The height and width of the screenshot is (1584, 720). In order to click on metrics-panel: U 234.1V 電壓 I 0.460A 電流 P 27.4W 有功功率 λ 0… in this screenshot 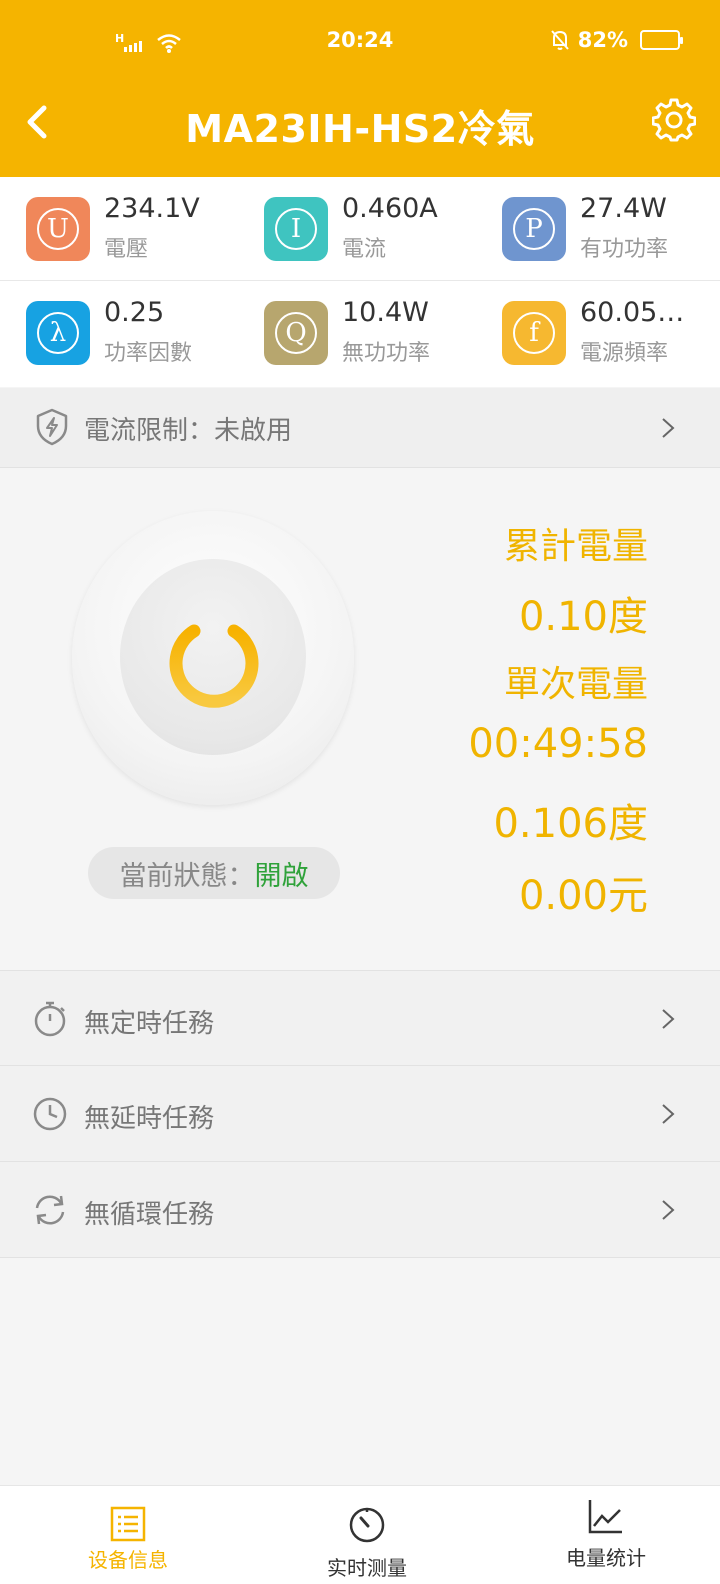, I will do `click(360, 282)`.